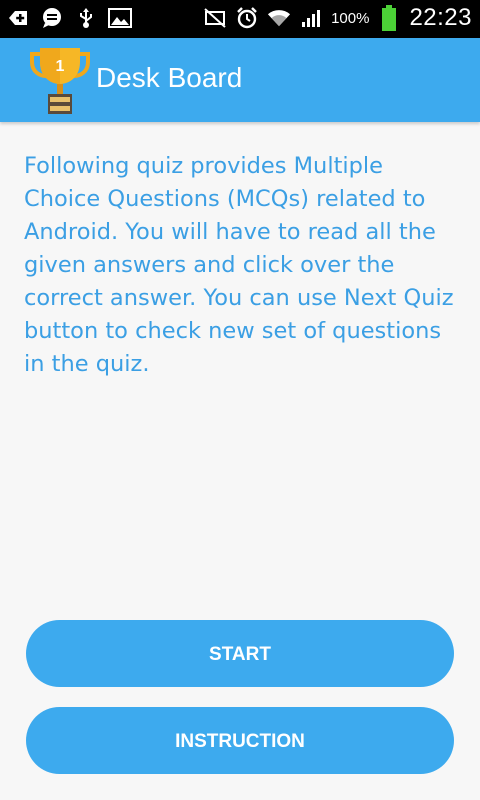  Describe the element at coordinates (52, 18) in the screenshot. I see `chat-icon` at that location.